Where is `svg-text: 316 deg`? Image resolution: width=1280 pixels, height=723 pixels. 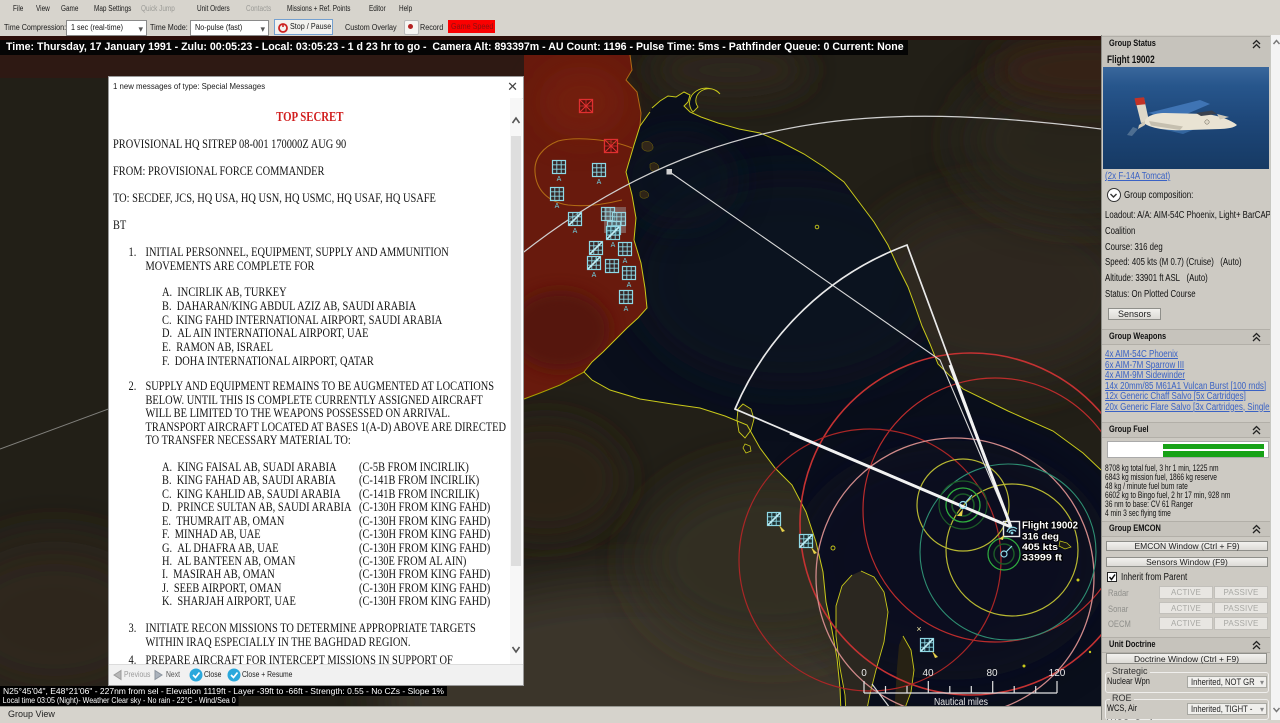
svg-text: 316 deg is located at coordinates (1040, 537).